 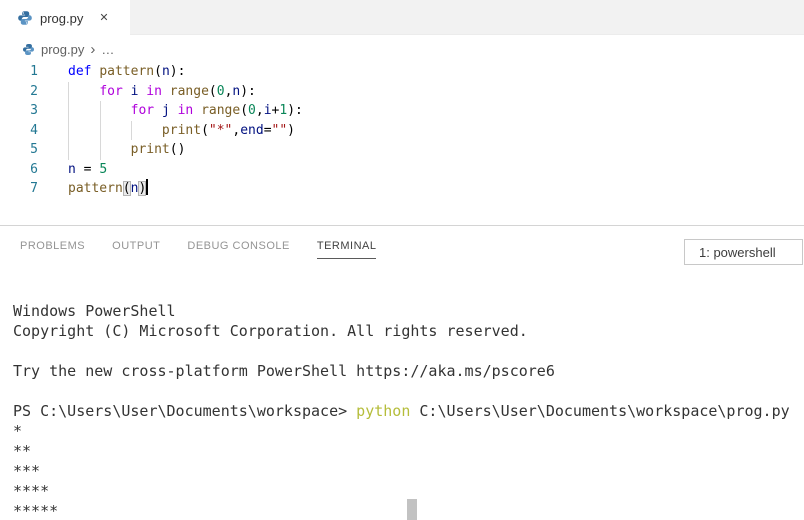 What do you see at coordinates (34, 169) in the screenshot?
I see `line-number: 6` at bounding box center [34, 169].